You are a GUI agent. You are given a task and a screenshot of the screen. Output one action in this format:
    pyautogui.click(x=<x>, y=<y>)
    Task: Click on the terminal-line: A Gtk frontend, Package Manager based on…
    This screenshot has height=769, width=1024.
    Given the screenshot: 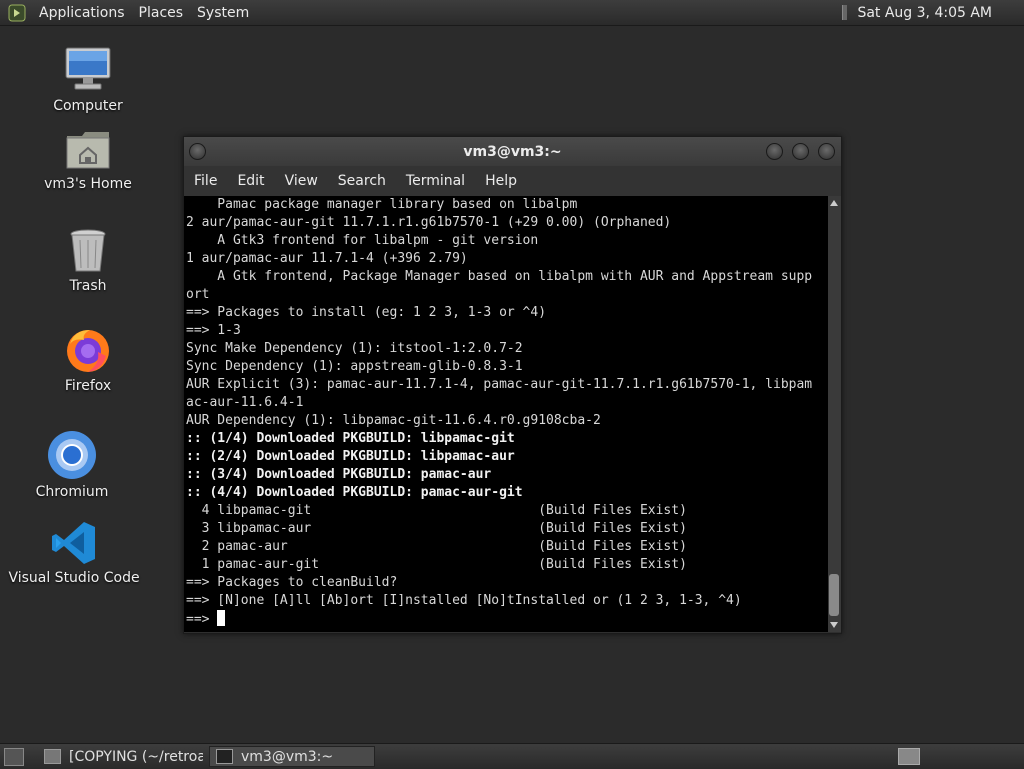 What is the action you would take?
    pyautogui.click(x=499, y=276)
    